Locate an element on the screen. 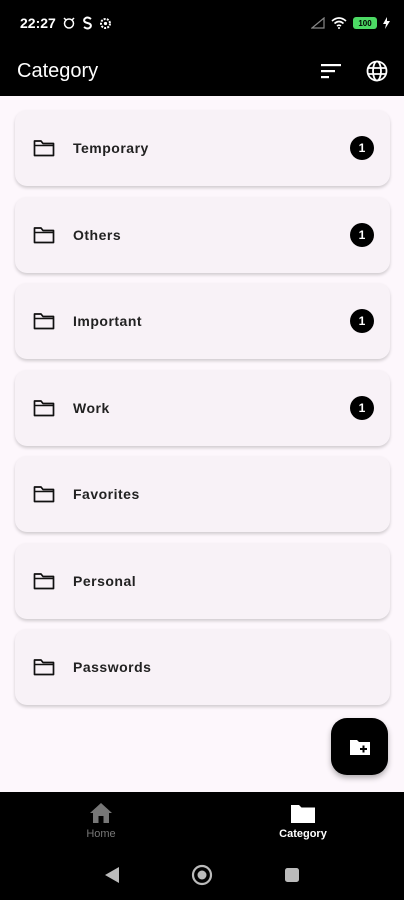 Image resolution: width=404 pixels, height=900 pixels. category-item-passwords: Passwords is located at coordinates (202, 667).